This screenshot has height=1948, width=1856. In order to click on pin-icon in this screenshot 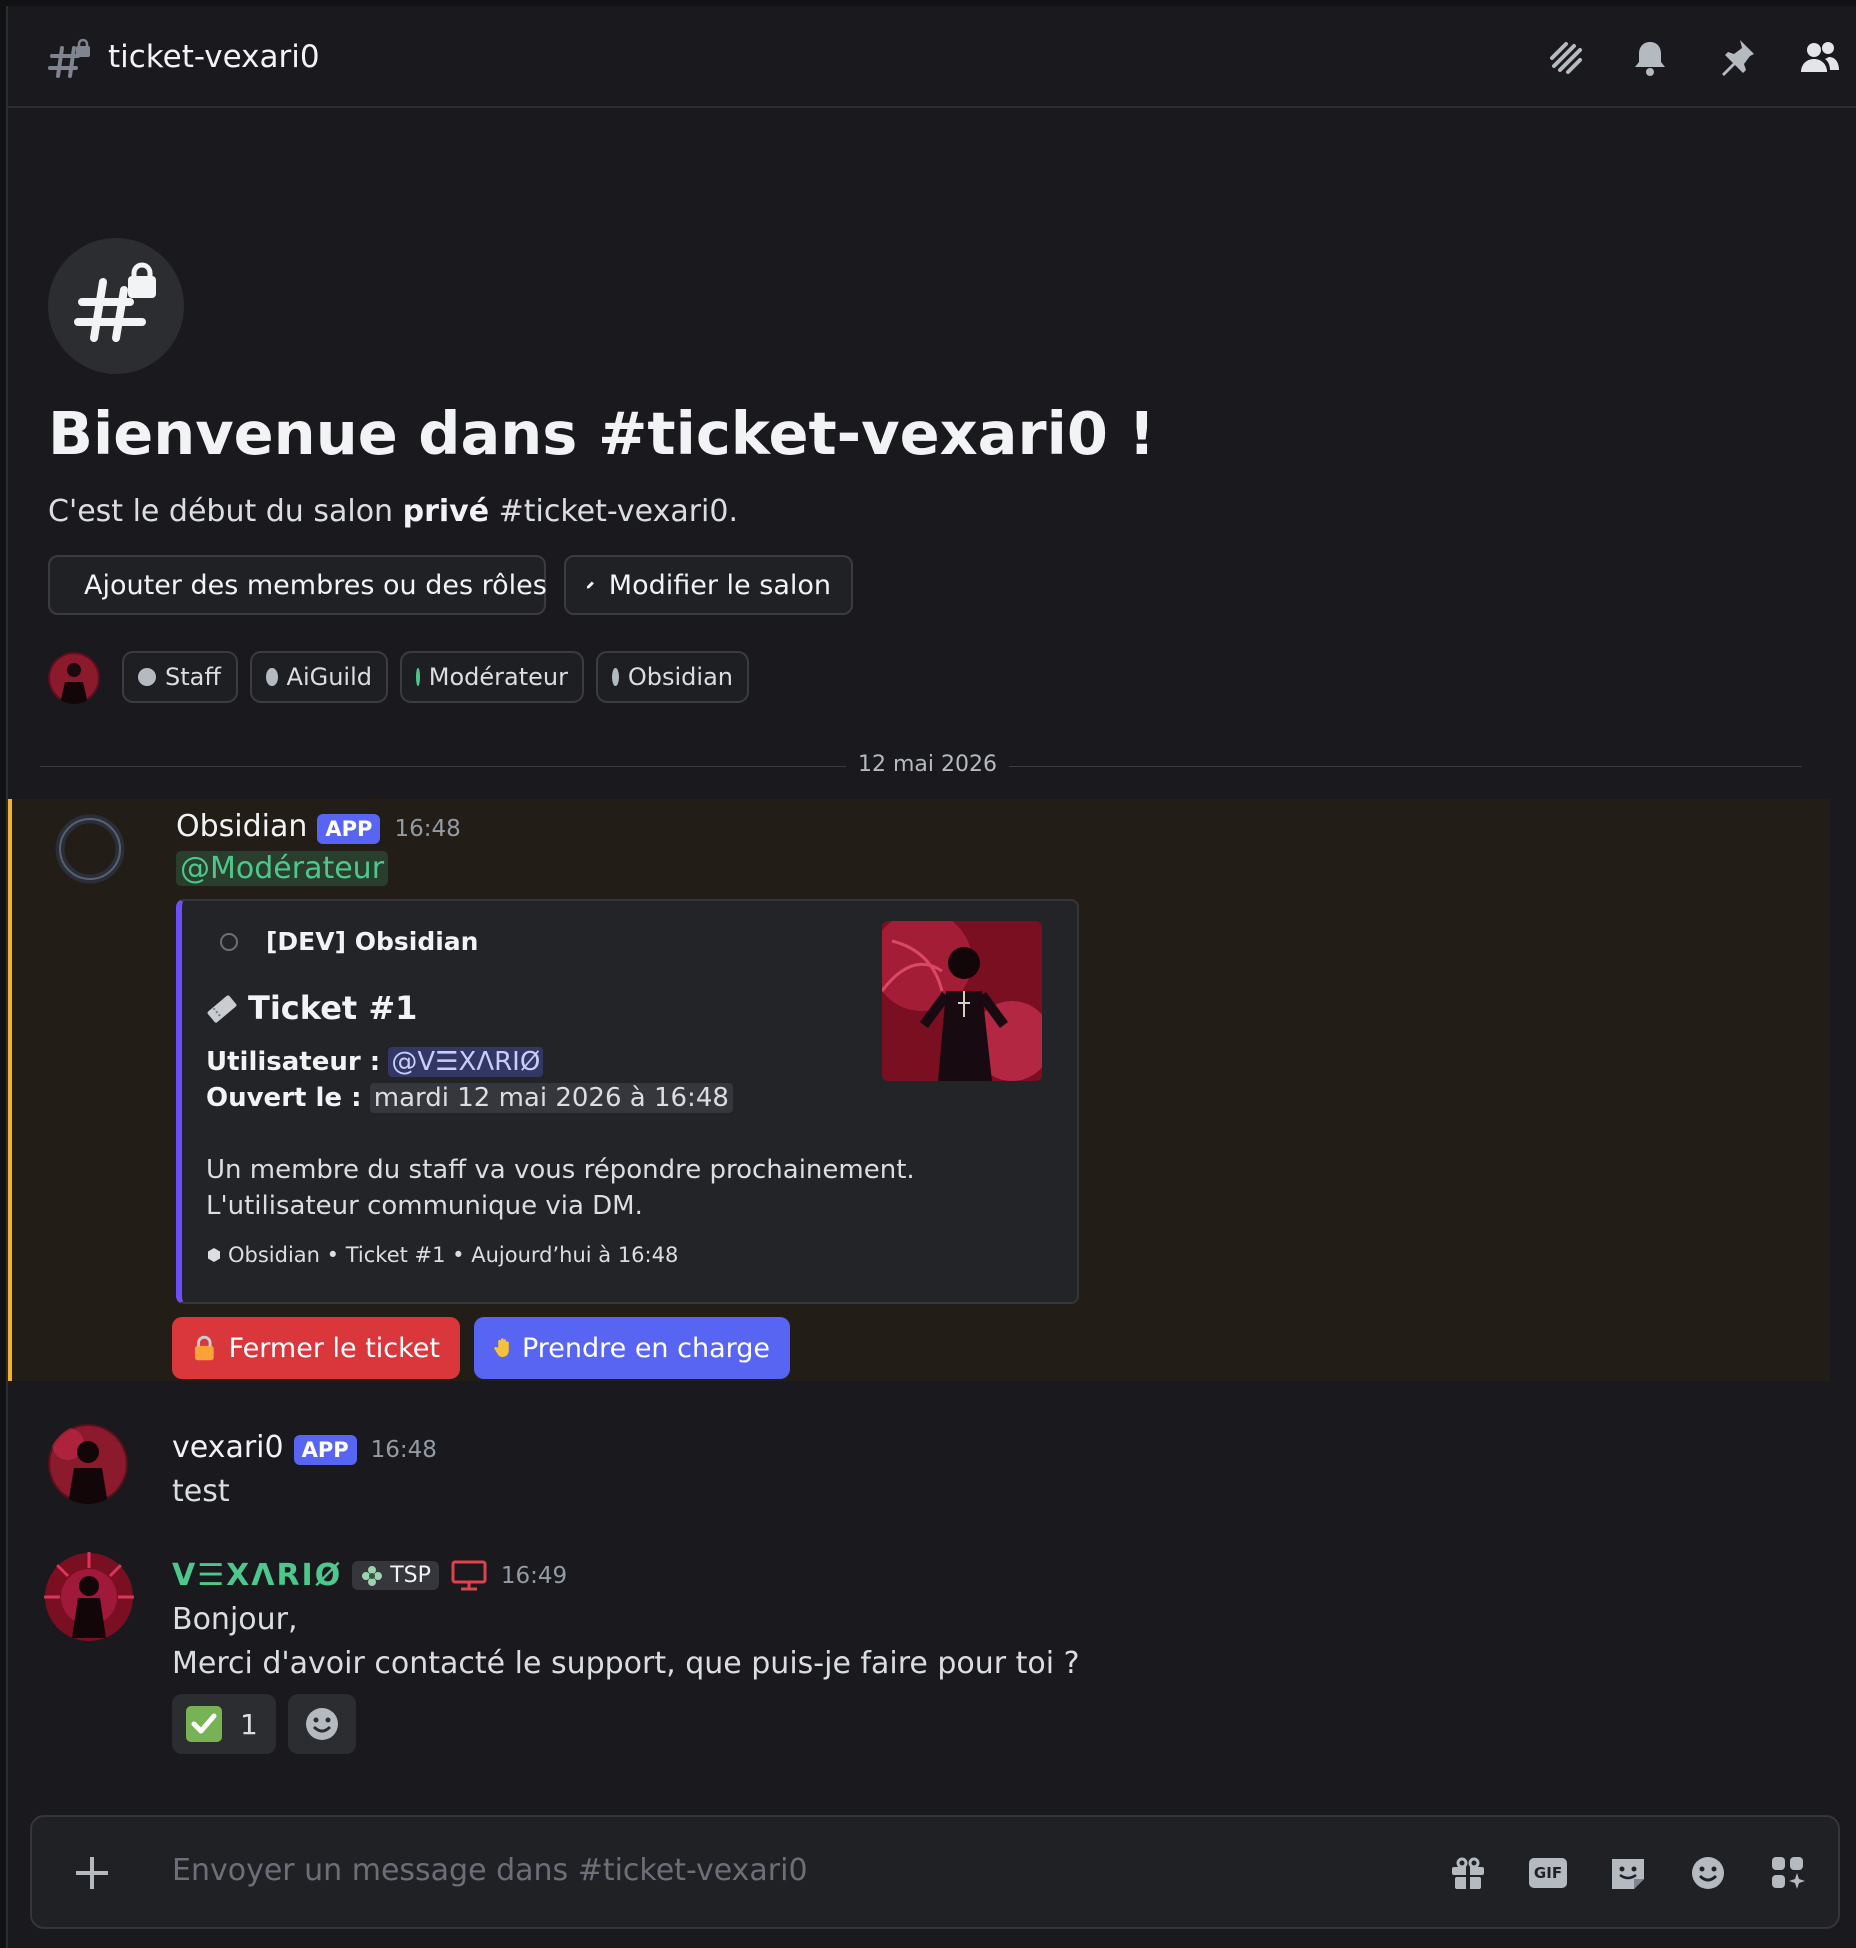, I will do `click(1736, 58)`.